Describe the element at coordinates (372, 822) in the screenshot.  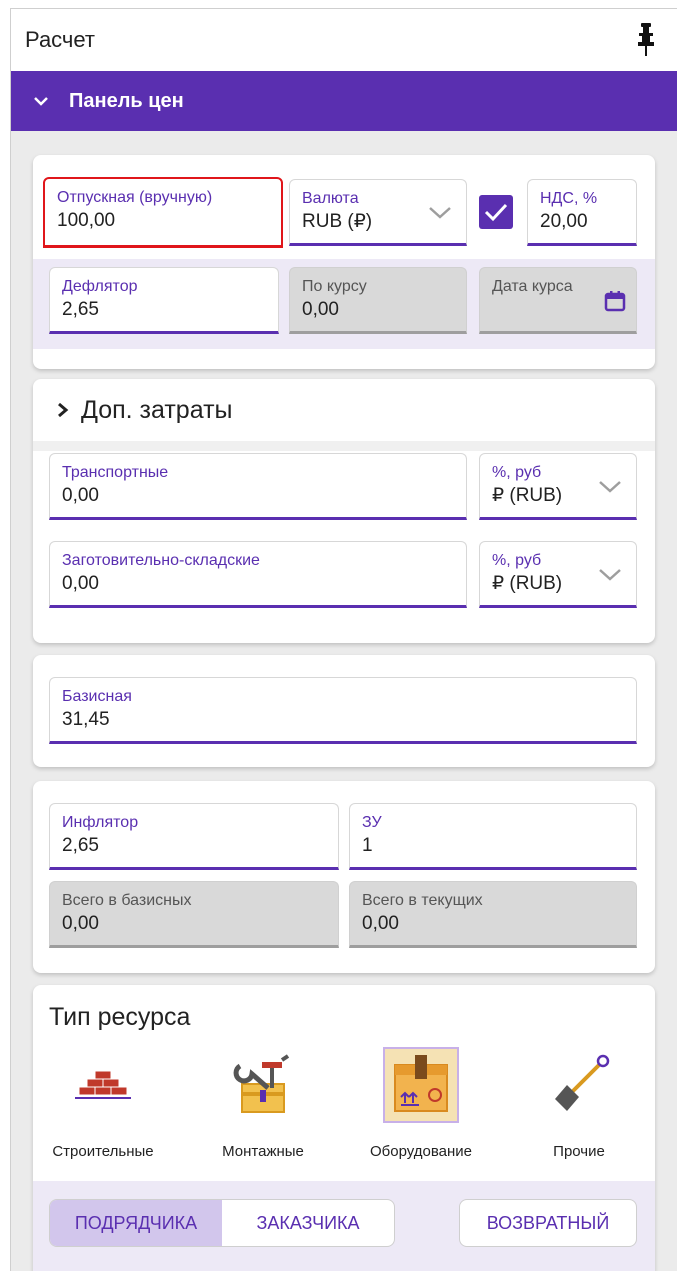
I see `zu-label: ЗУ` at that location.